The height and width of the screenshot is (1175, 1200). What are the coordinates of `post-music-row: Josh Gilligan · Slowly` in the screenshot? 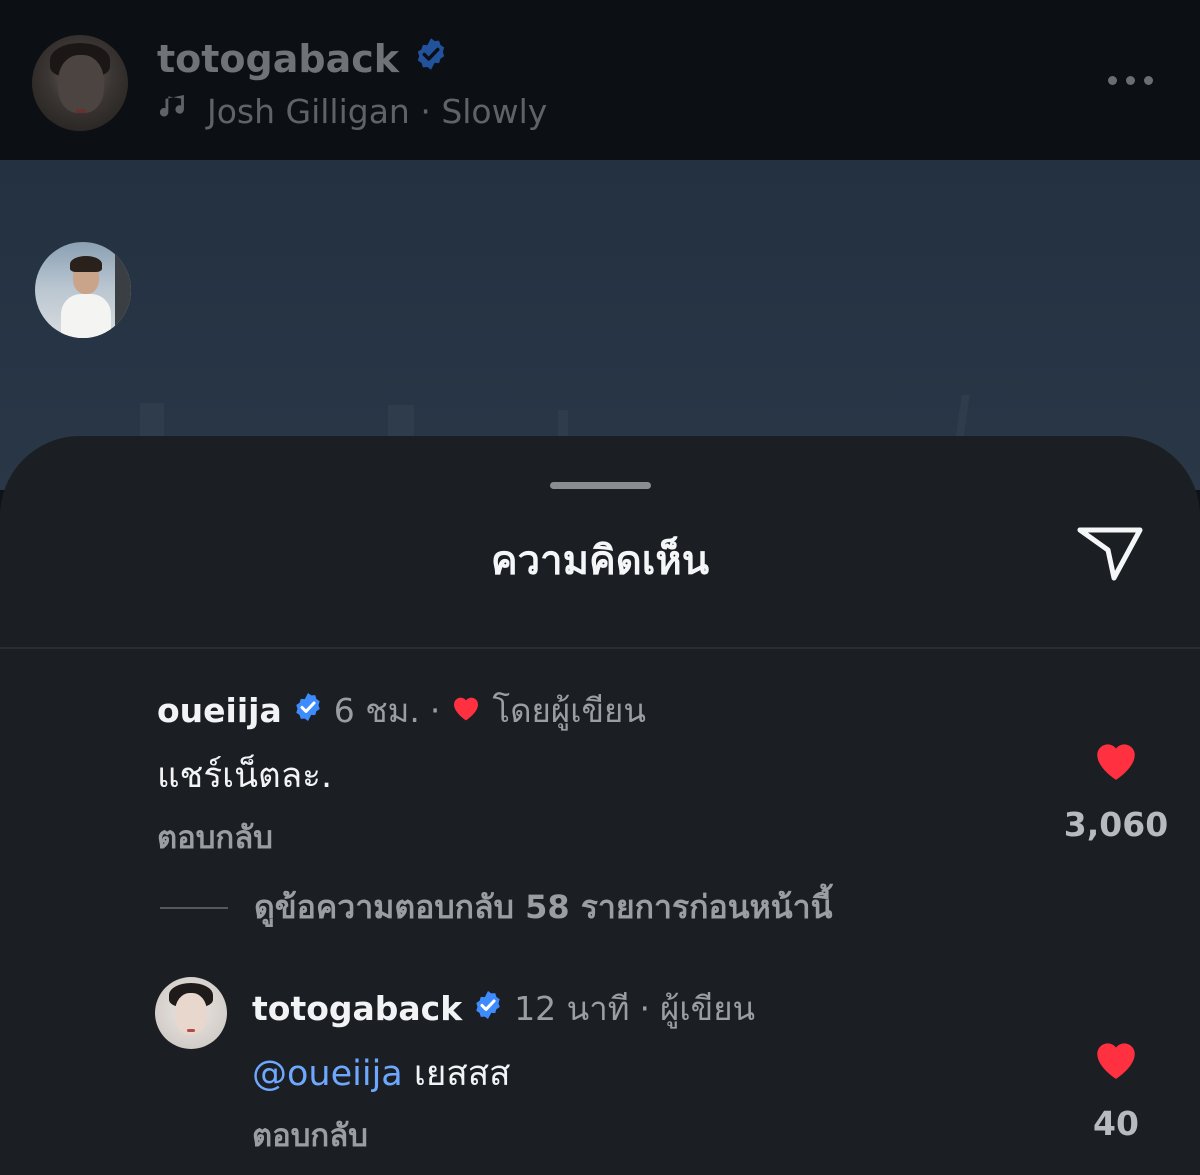 It's located at (352, 111).